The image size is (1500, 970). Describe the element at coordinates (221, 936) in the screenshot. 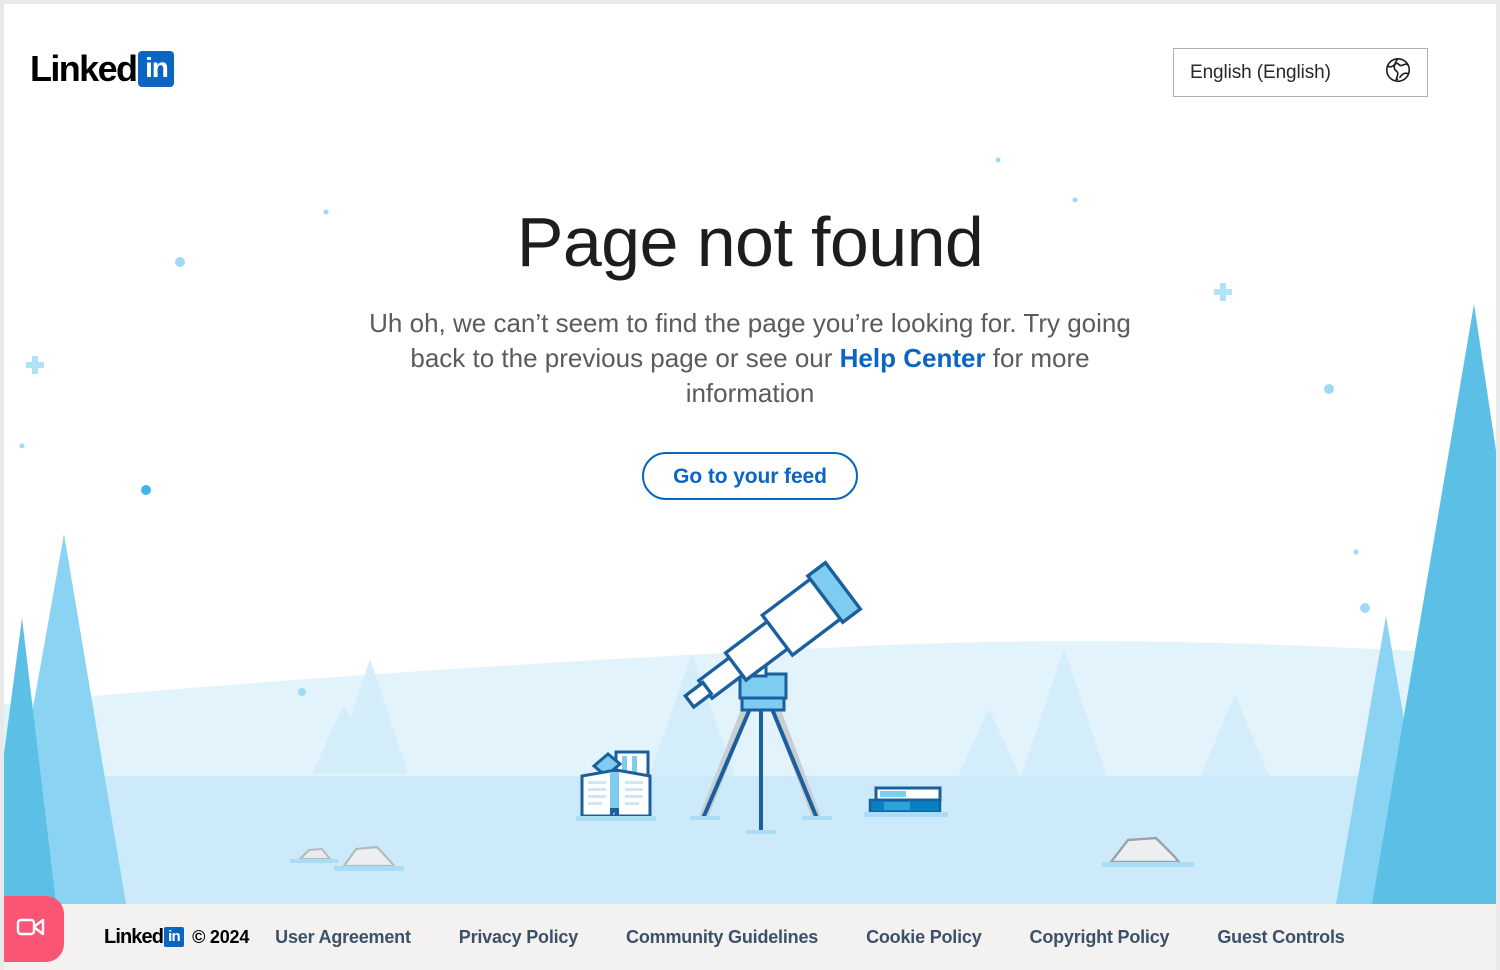

I see `footer-copyright: © 2024` at that location.